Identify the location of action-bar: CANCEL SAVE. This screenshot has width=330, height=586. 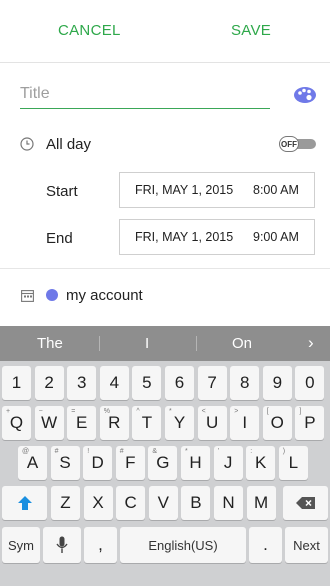
(165, 31).